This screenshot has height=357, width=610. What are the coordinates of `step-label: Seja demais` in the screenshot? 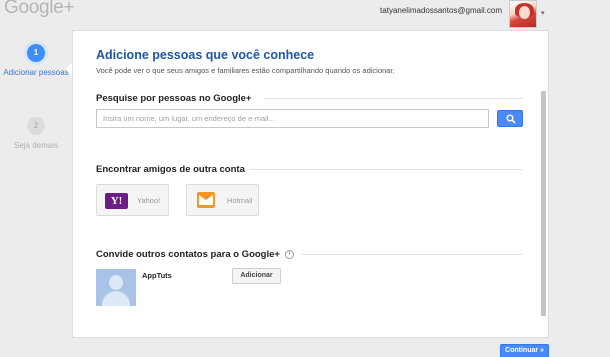 It's located at (36, 145).